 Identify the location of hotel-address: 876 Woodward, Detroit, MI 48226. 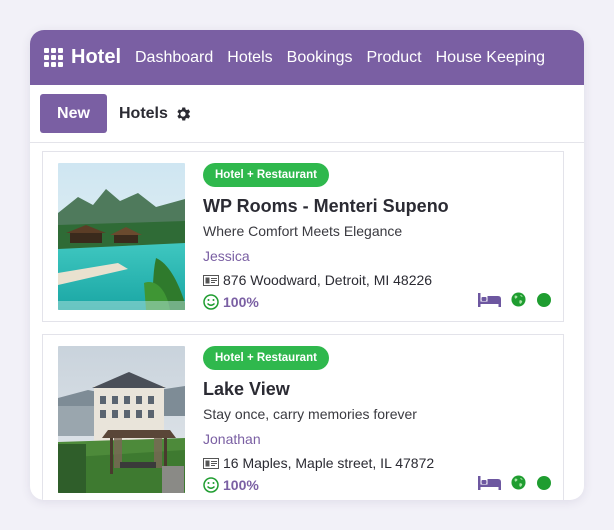
(377, 280).